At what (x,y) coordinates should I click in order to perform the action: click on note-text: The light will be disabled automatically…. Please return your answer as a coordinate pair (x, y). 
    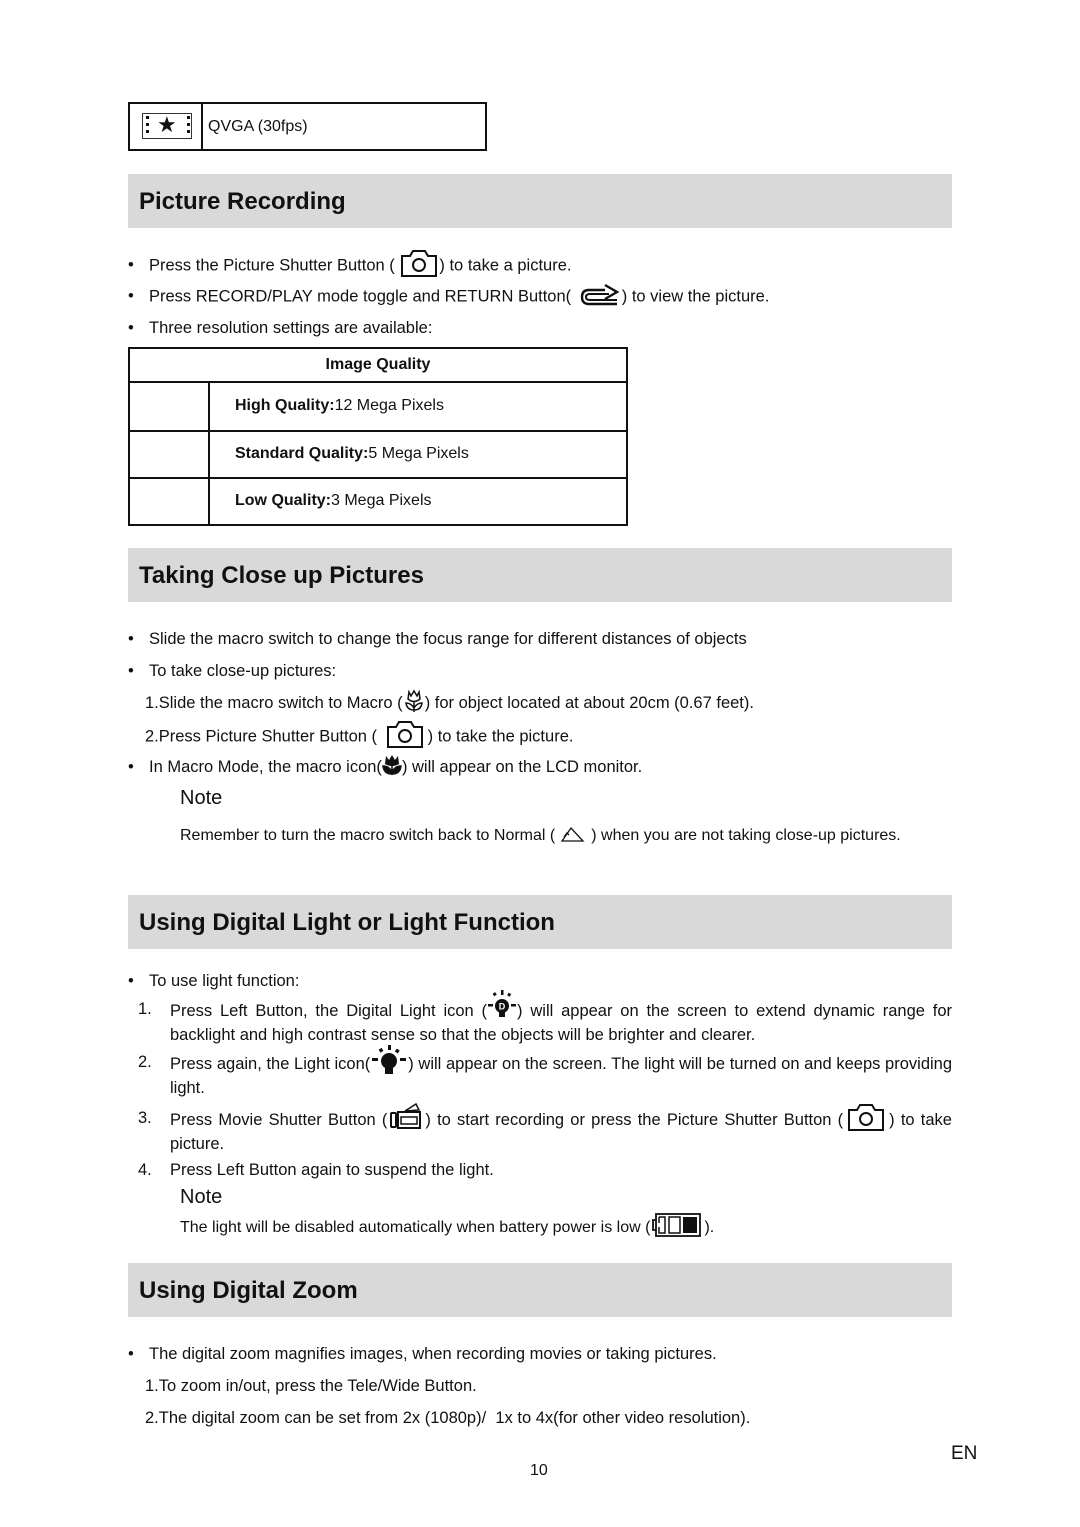
    Looking at the image, I should click on (447, 1225).